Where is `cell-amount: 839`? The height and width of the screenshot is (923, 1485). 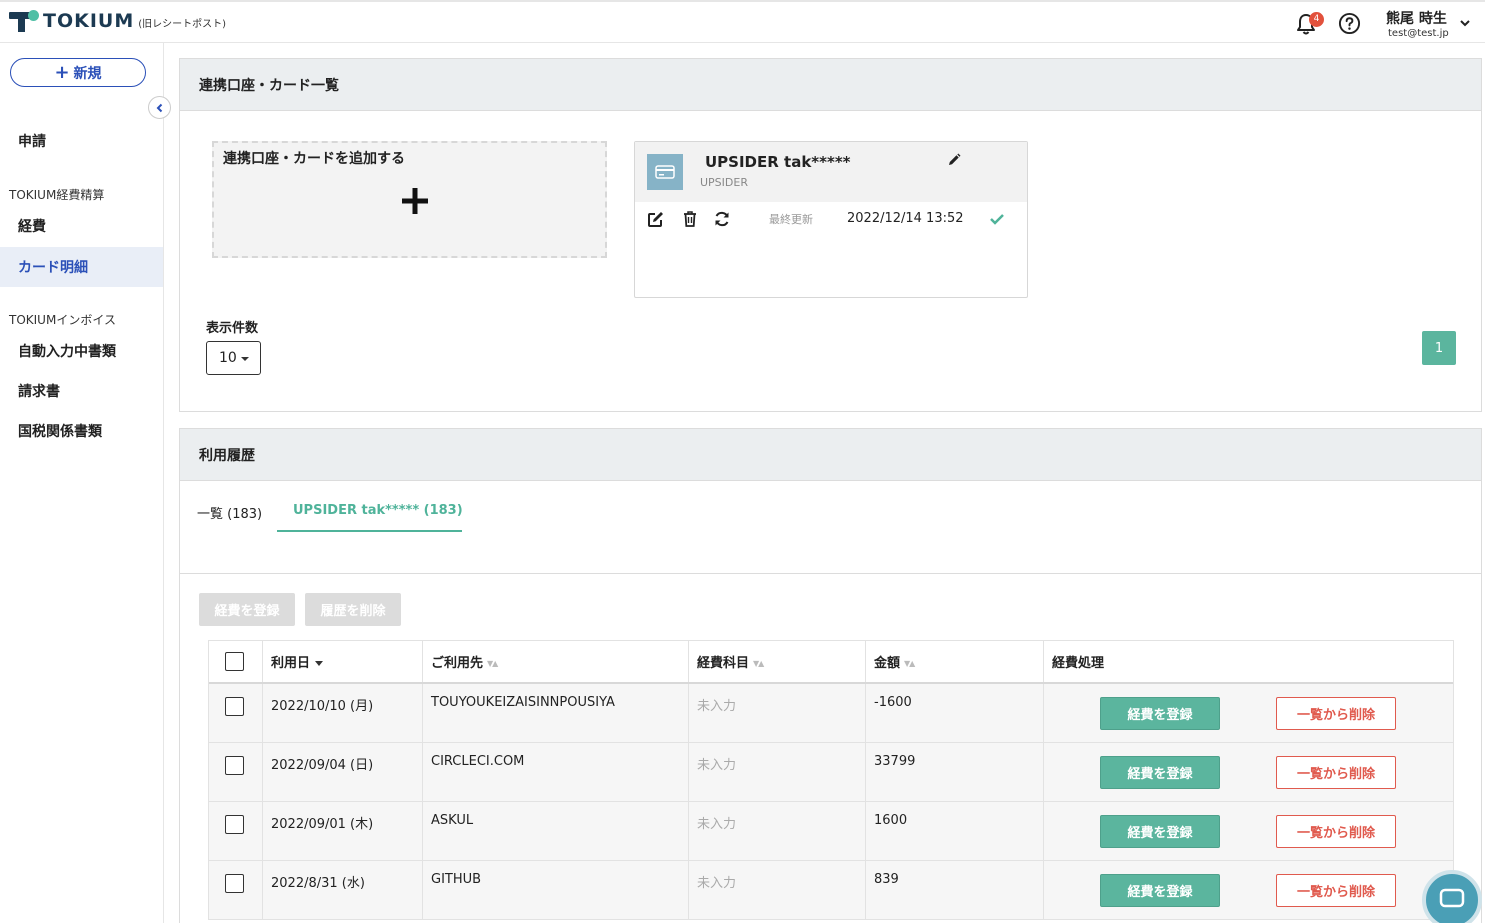
cell-amount: 839 is located at coordinates (955, 890).